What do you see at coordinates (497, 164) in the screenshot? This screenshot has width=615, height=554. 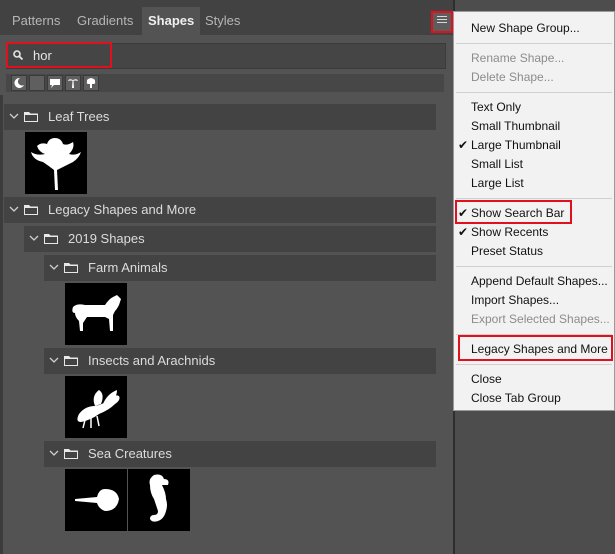 I see `menu-item-small-list: Small List` at bounding box center [497, 164].